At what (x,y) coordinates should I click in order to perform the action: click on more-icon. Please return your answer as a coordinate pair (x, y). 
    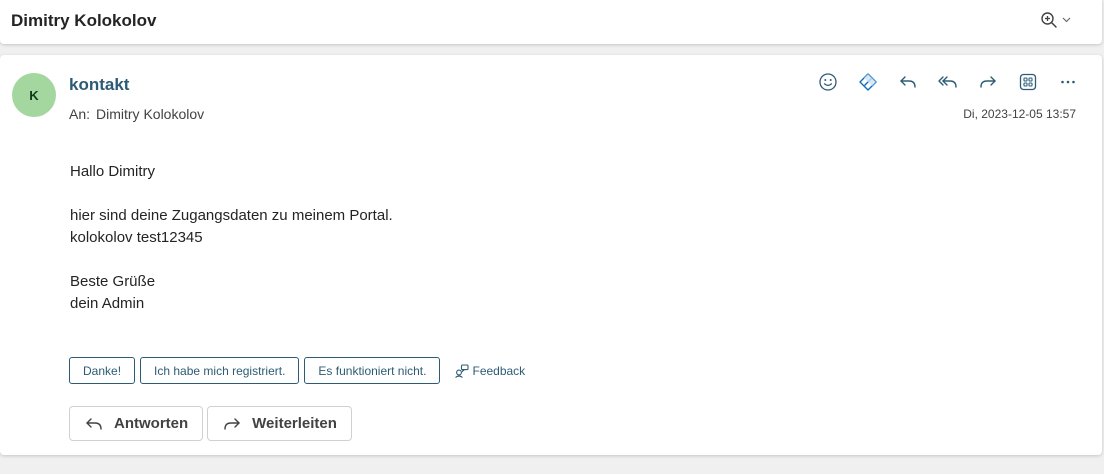
    Looking at the image, I should click on (1068, 82).